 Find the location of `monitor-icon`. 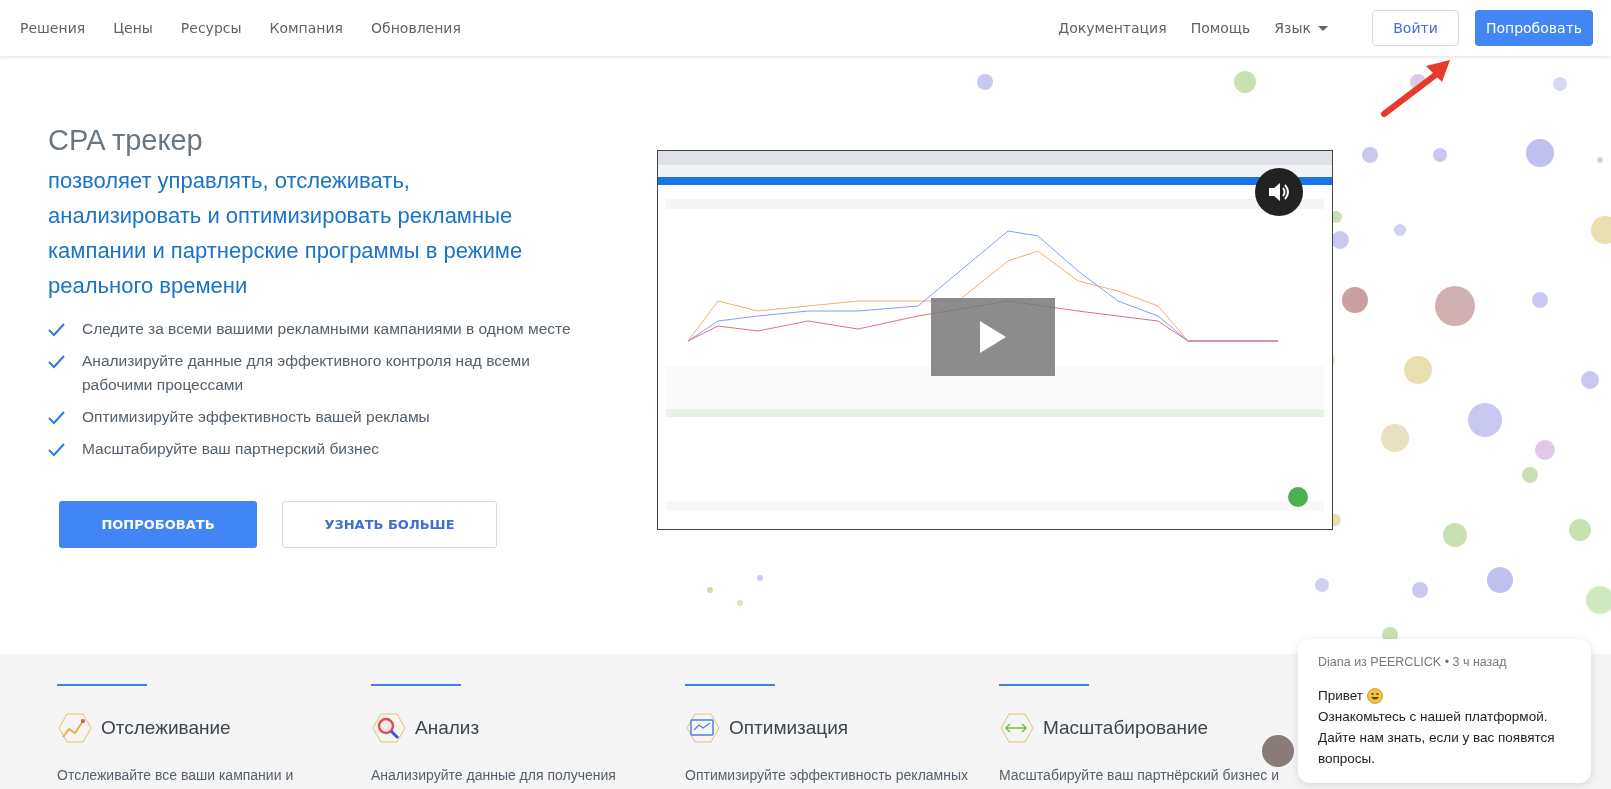

monitor-icon is located at coordinates (703, 728).